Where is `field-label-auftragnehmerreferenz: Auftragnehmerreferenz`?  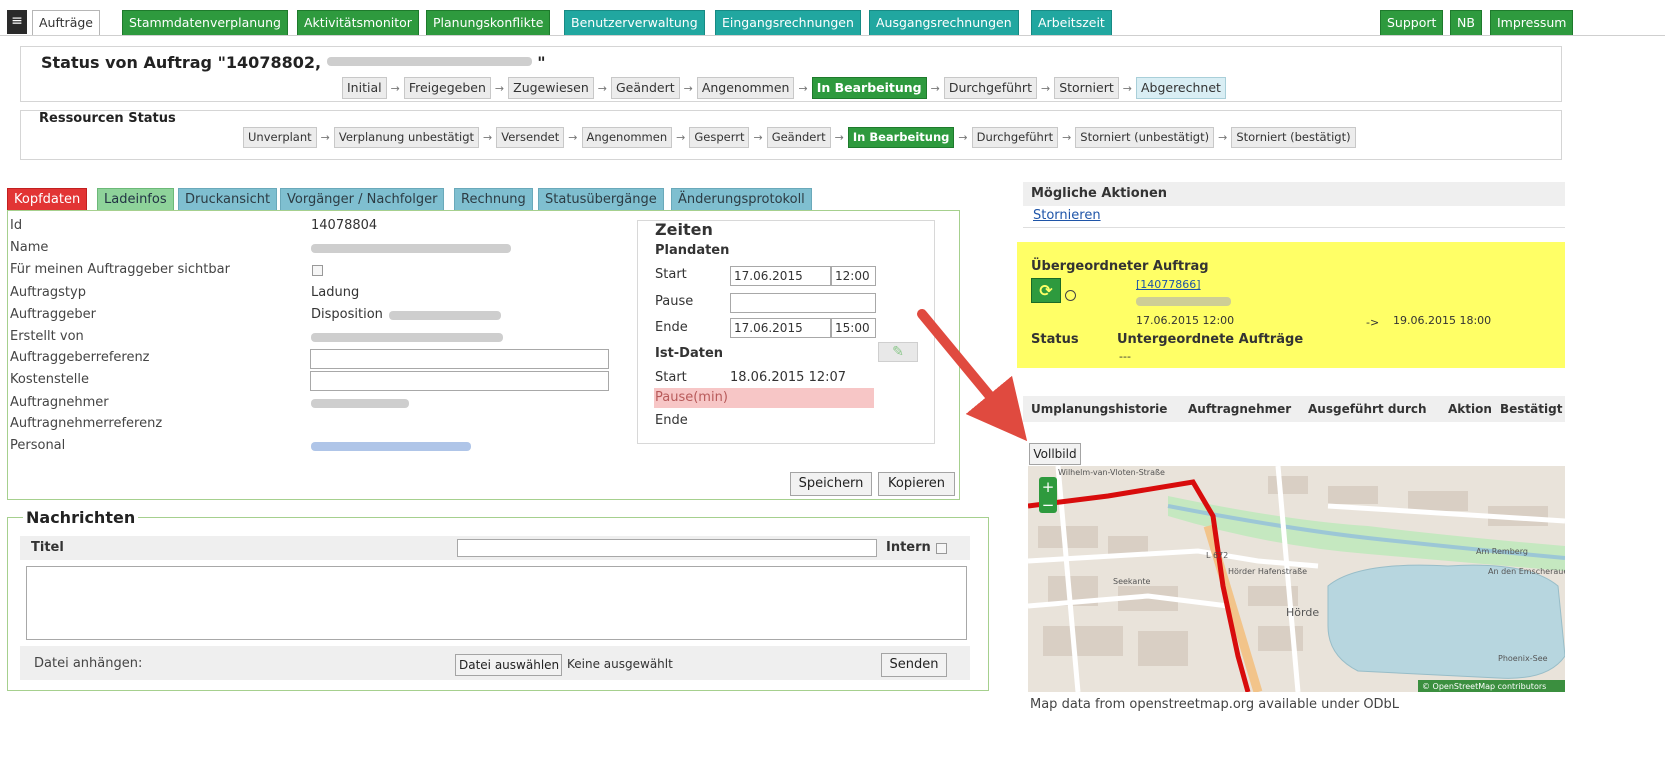 field-label-auftragnehmerreferenz: Auftragnehmerreferenz is located at coordinates (86, 423).